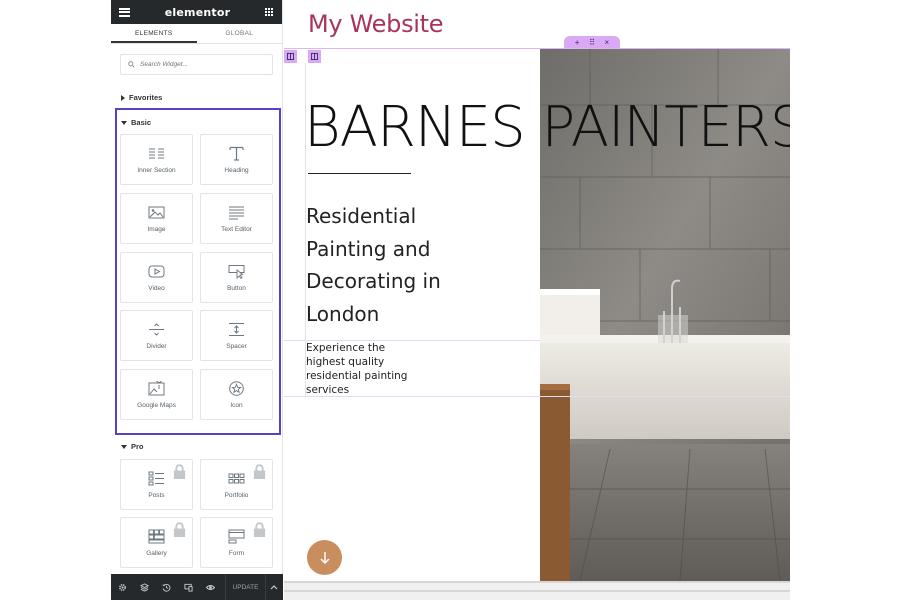  Describe the element at coordinates (537, 590) in the screenshot. I see `canvas-bottom-edge` at that location.